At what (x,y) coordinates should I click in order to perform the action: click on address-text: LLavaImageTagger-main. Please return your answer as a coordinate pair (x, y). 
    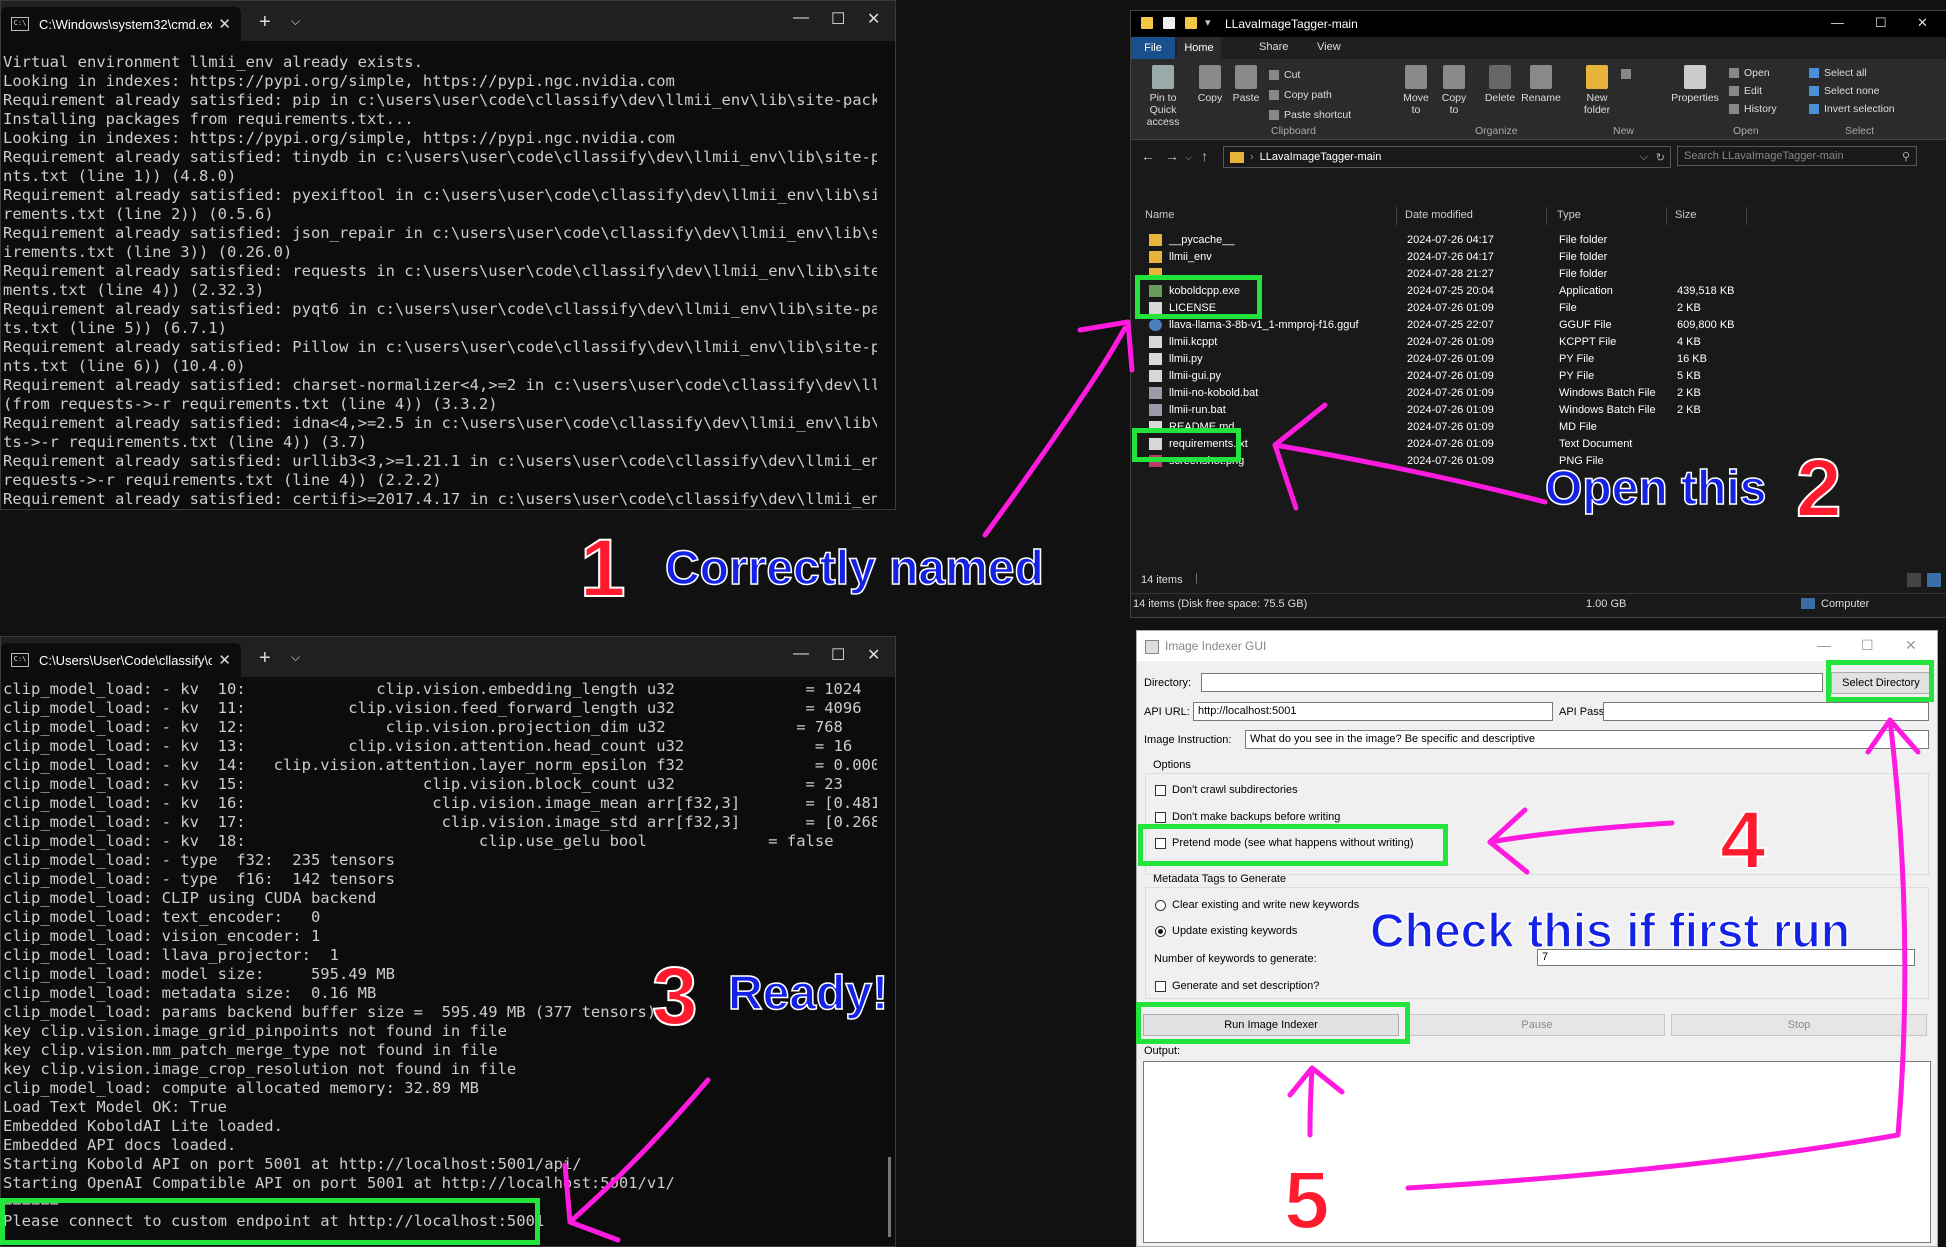
    Looking at the image, I should click on (1320, 157).